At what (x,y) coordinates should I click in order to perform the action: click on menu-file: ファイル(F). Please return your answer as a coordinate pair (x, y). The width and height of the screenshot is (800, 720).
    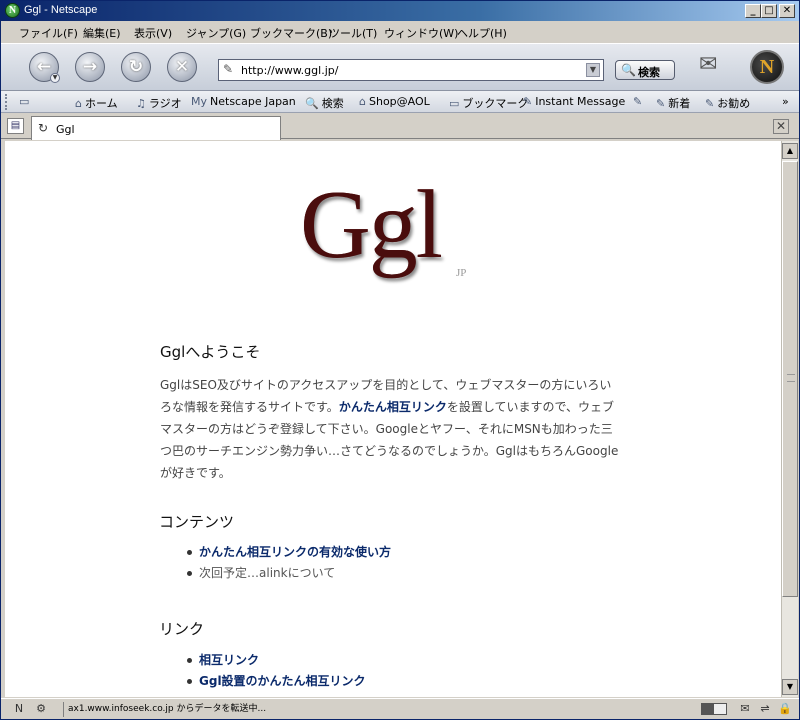
    Looking at the image, I should click on (48, 33).